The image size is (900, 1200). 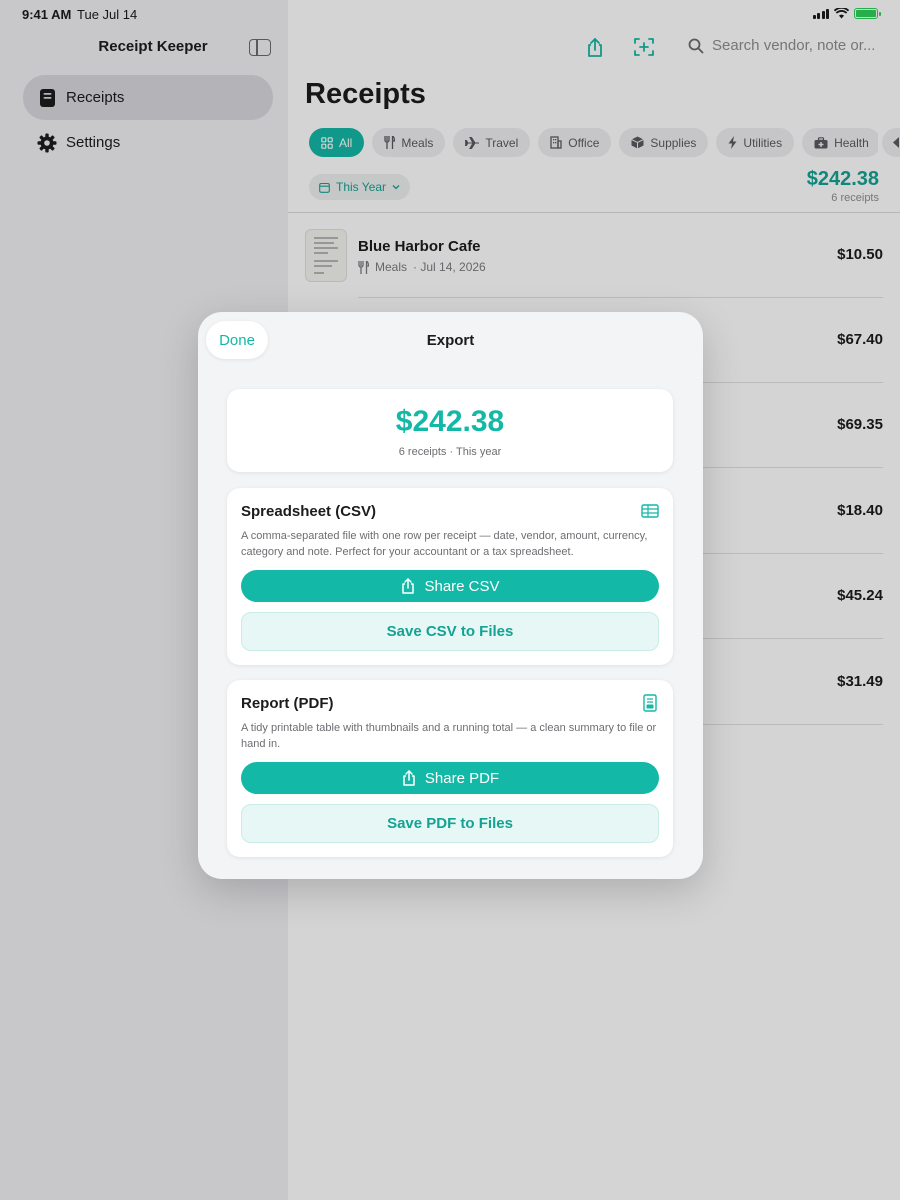 I want to click on share-pdf-label: Share PDF, so click(x=462, y=778).